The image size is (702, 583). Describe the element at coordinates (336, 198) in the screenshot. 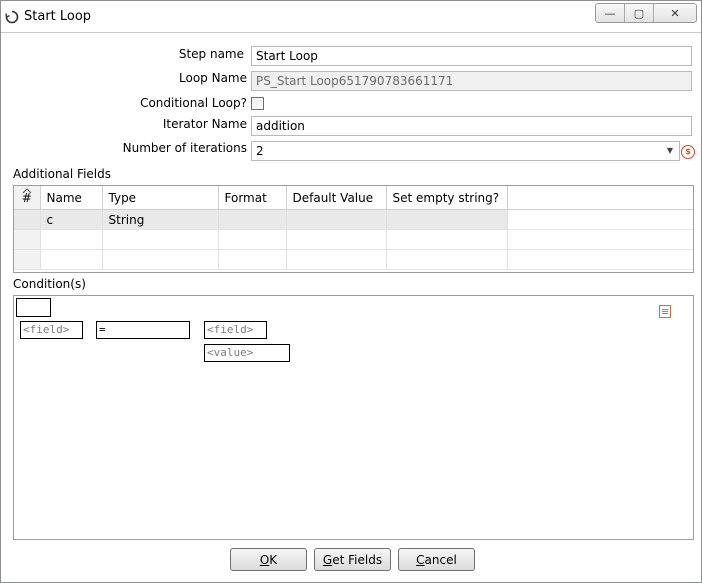

I see `column-header-default-value: Default Value` at that location.